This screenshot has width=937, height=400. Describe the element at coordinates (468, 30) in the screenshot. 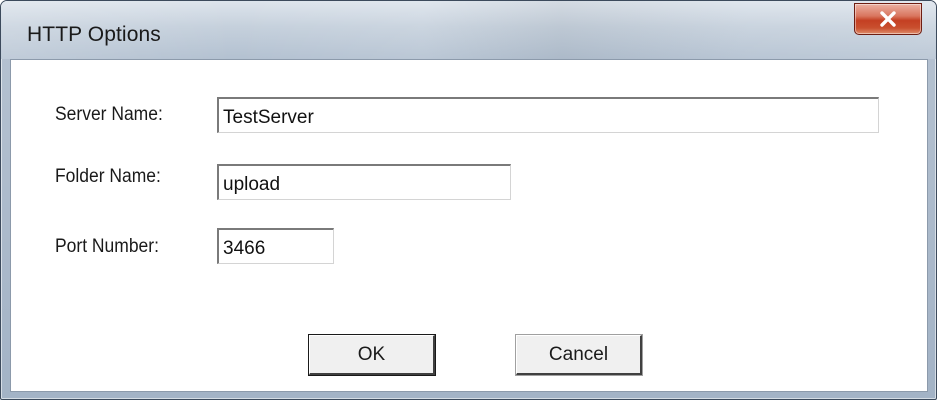

I see `title-bar: HTTP Options` at that location.